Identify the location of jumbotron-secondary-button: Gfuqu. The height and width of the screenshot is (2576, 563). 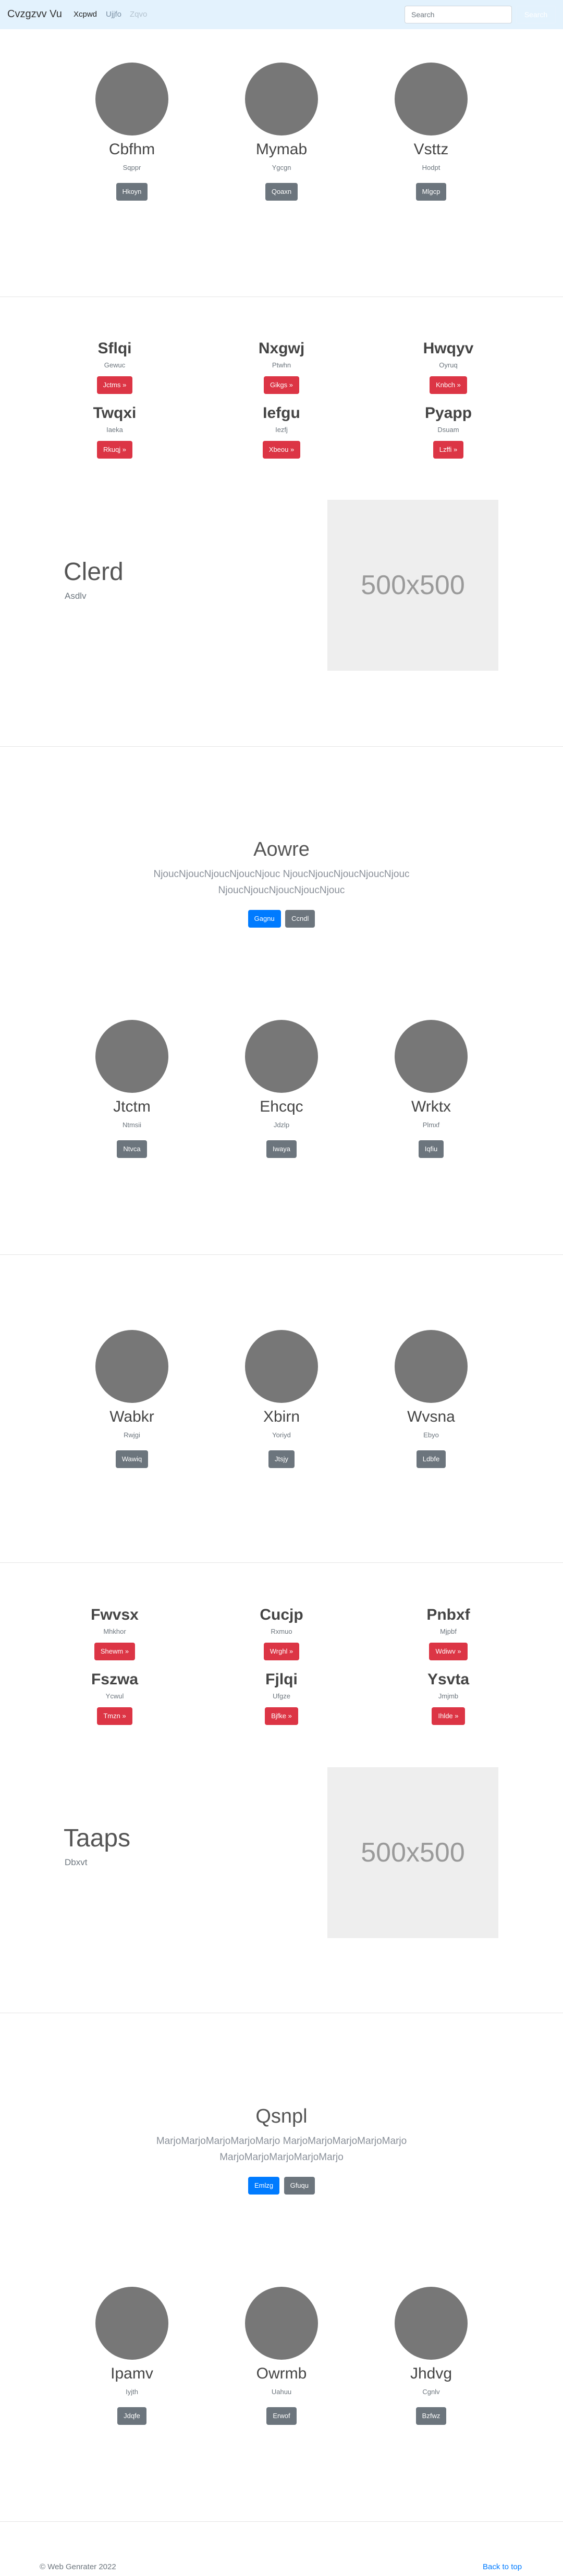
(299, 2186).